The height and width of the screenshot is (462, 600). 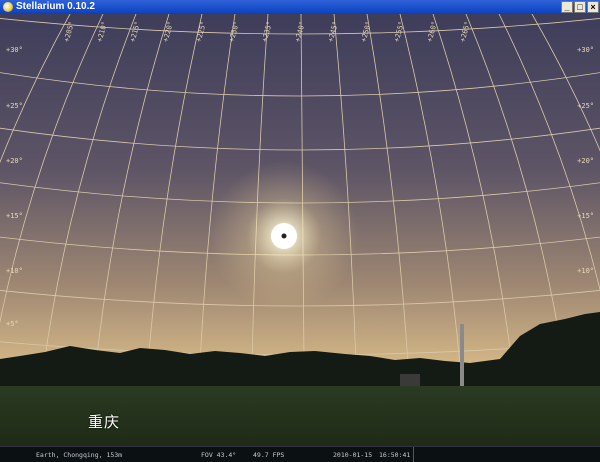 I want to click on altitude-label-left: +30°, so click(x=14, y=50).